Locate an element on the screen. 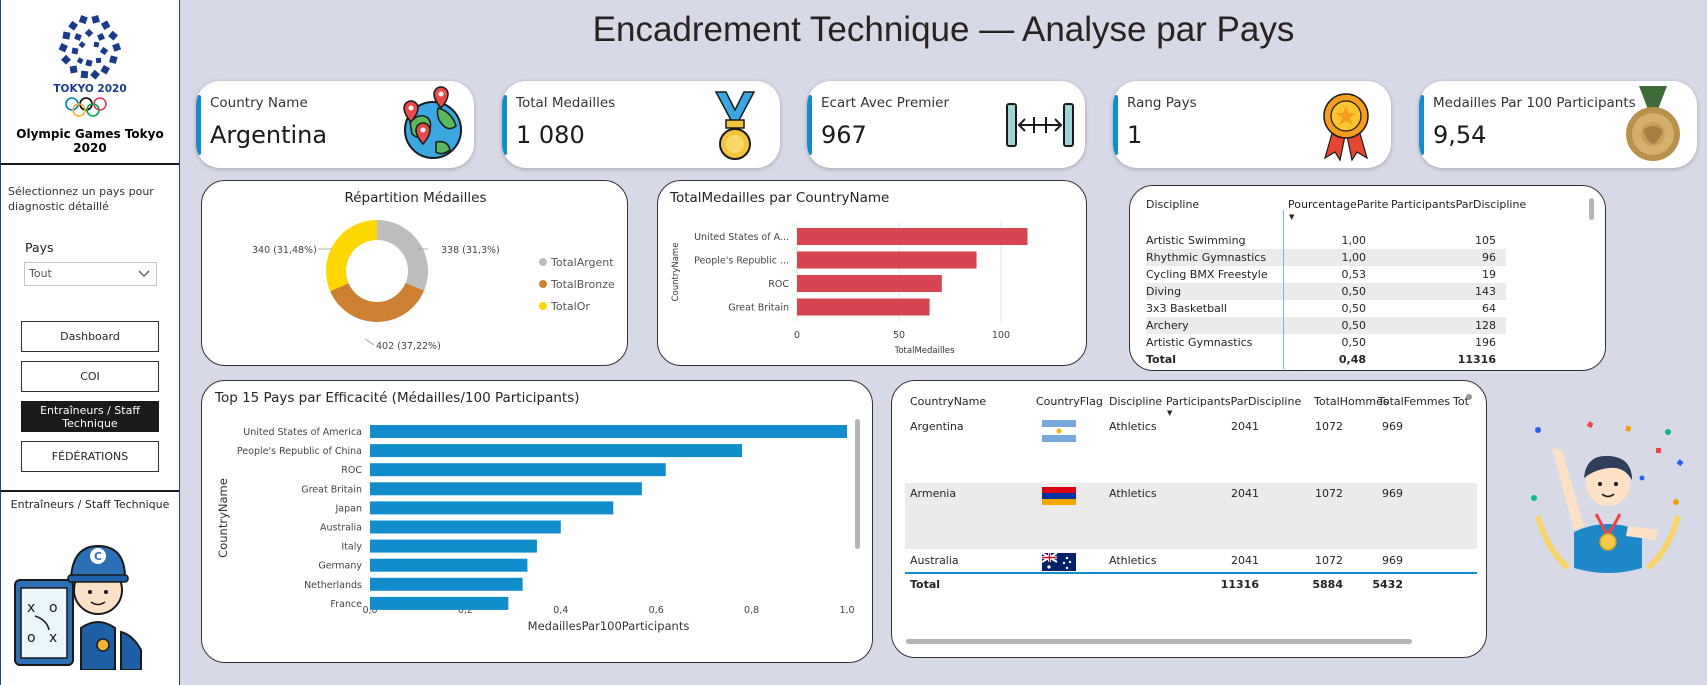 The width and height of the screenshot is (1707, 685). award-rosette-icon is located at coordinates (1346, 125).